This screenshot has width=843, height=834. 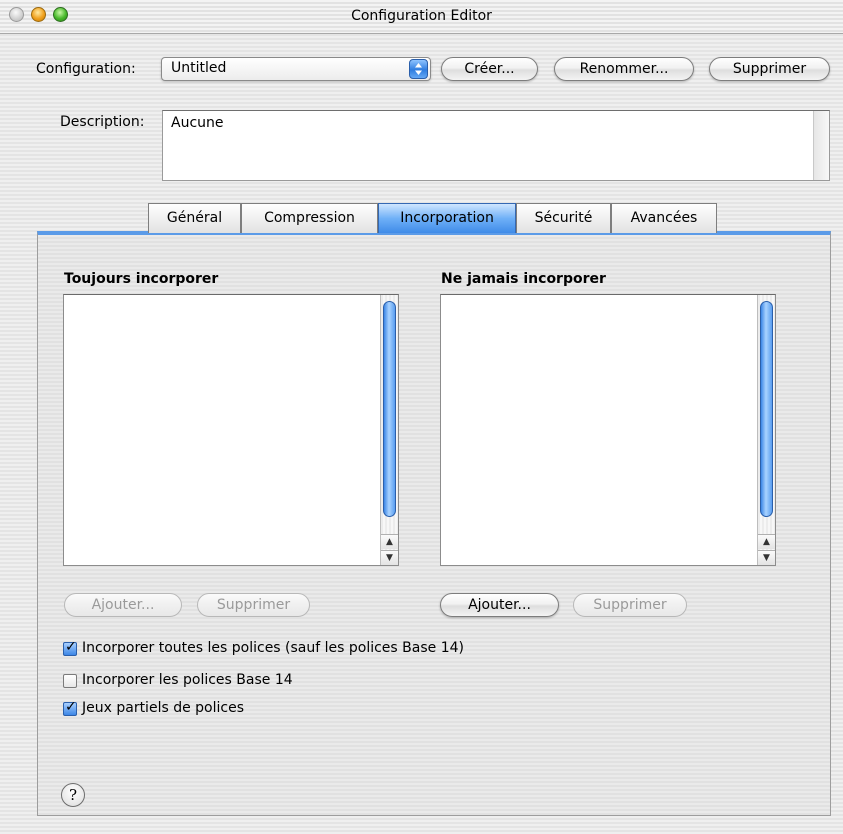 I want to click on subset-fonts-checkbox: ✓, so click(x=70, y=707).